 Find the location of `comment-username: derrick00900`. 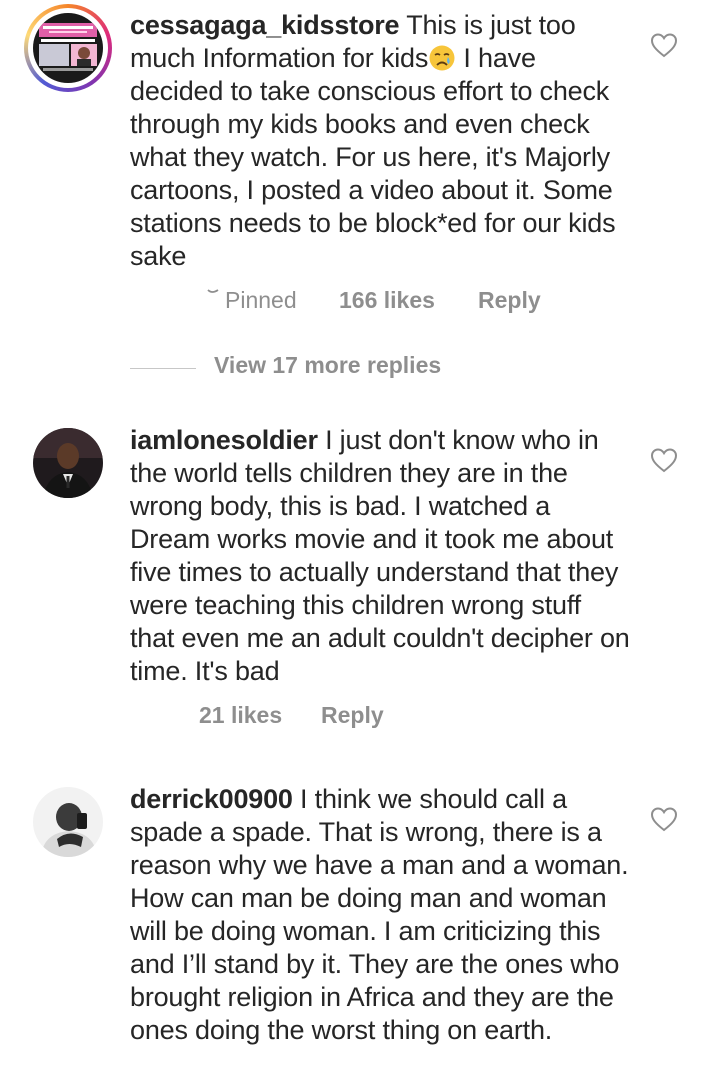

comment-username: derrick00900 is located at coordinates (211, 799).